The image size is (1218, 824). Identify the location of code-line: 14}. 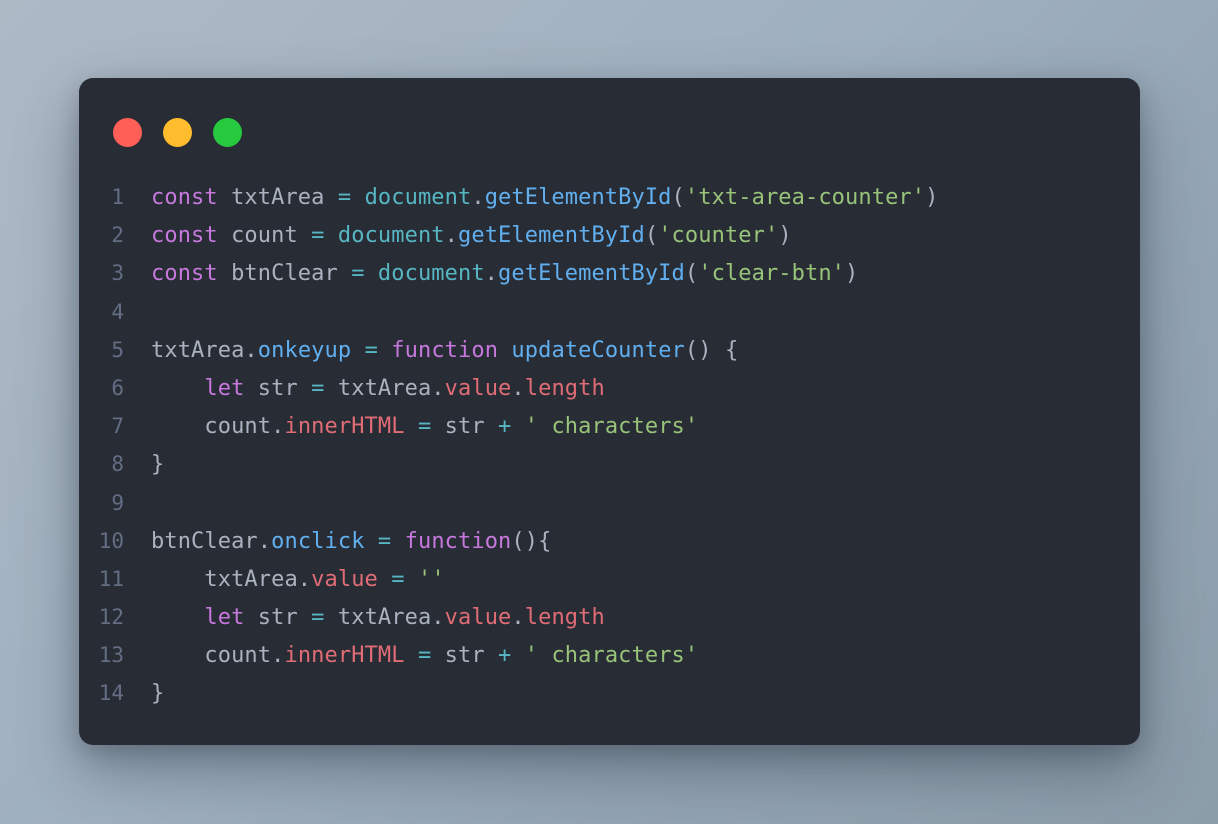
(609, 693).